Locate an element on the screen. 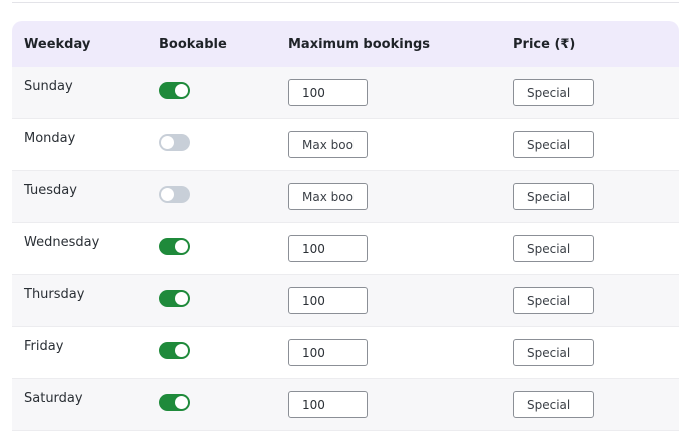 The width and height of the screenshot is (679, 442). weekday-label: Thursday is located at coordinates (54, 294).